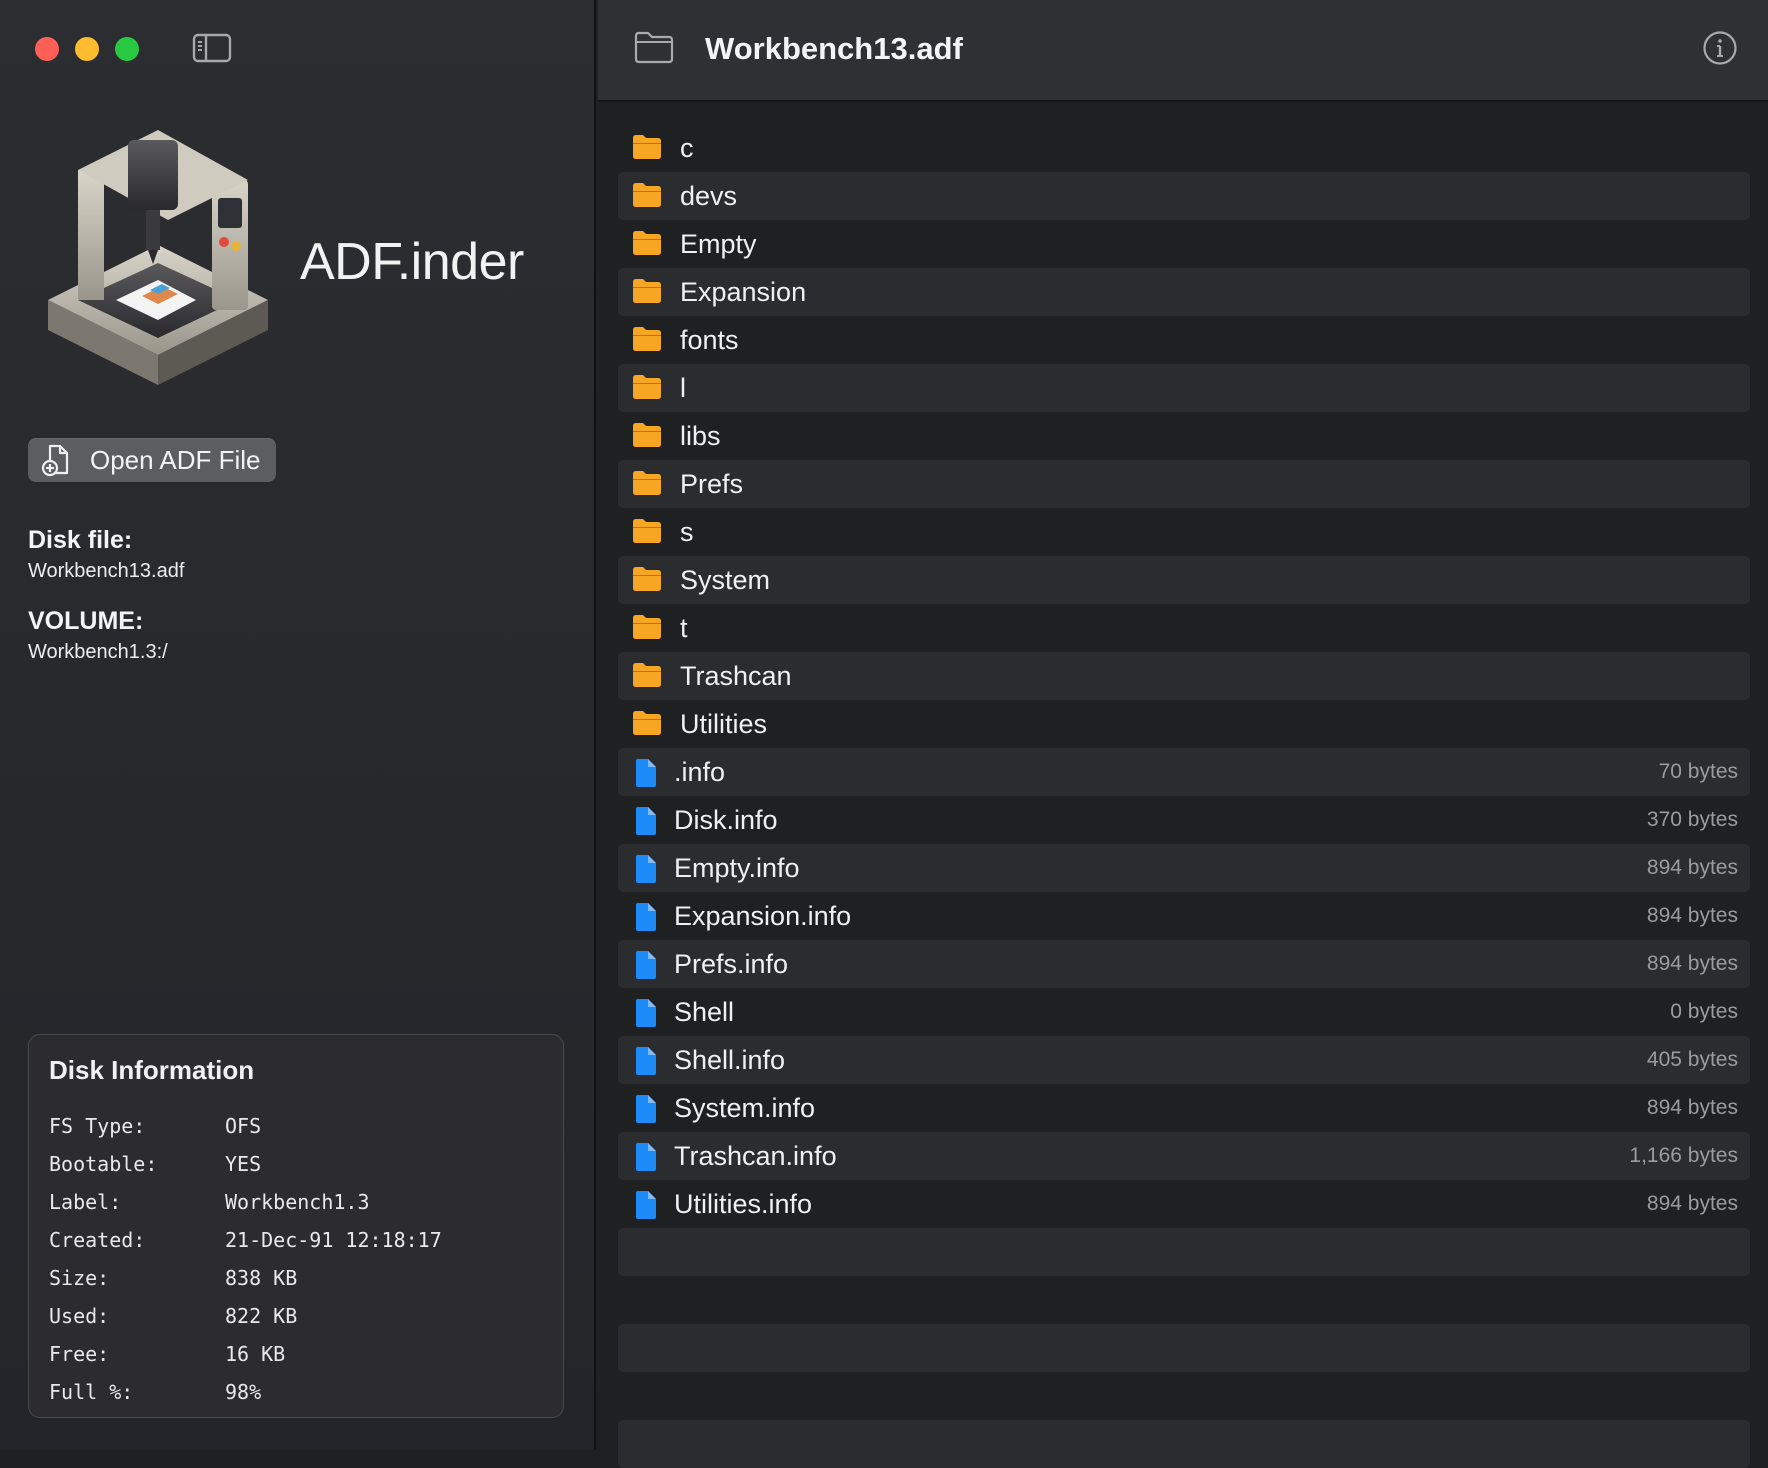 Image resolution: width=1768 pixels, height=1468 pixels. I want to click on folder-row: Utilities, so click(1184, 724).